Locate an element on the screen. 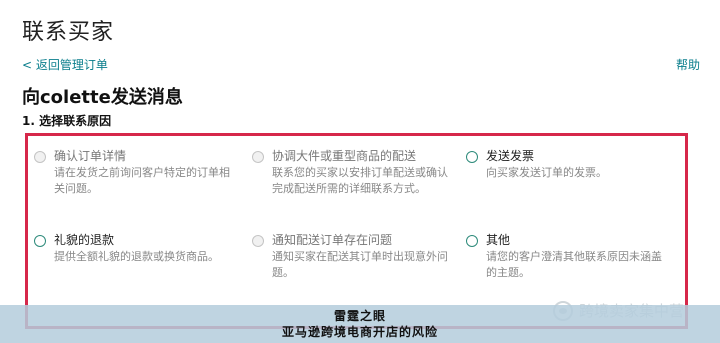 Image resolution: width=720 pixels, height=343 pixels. reason-label: 协调大件或重型商品的配送 is located at coordinates (344, 156).